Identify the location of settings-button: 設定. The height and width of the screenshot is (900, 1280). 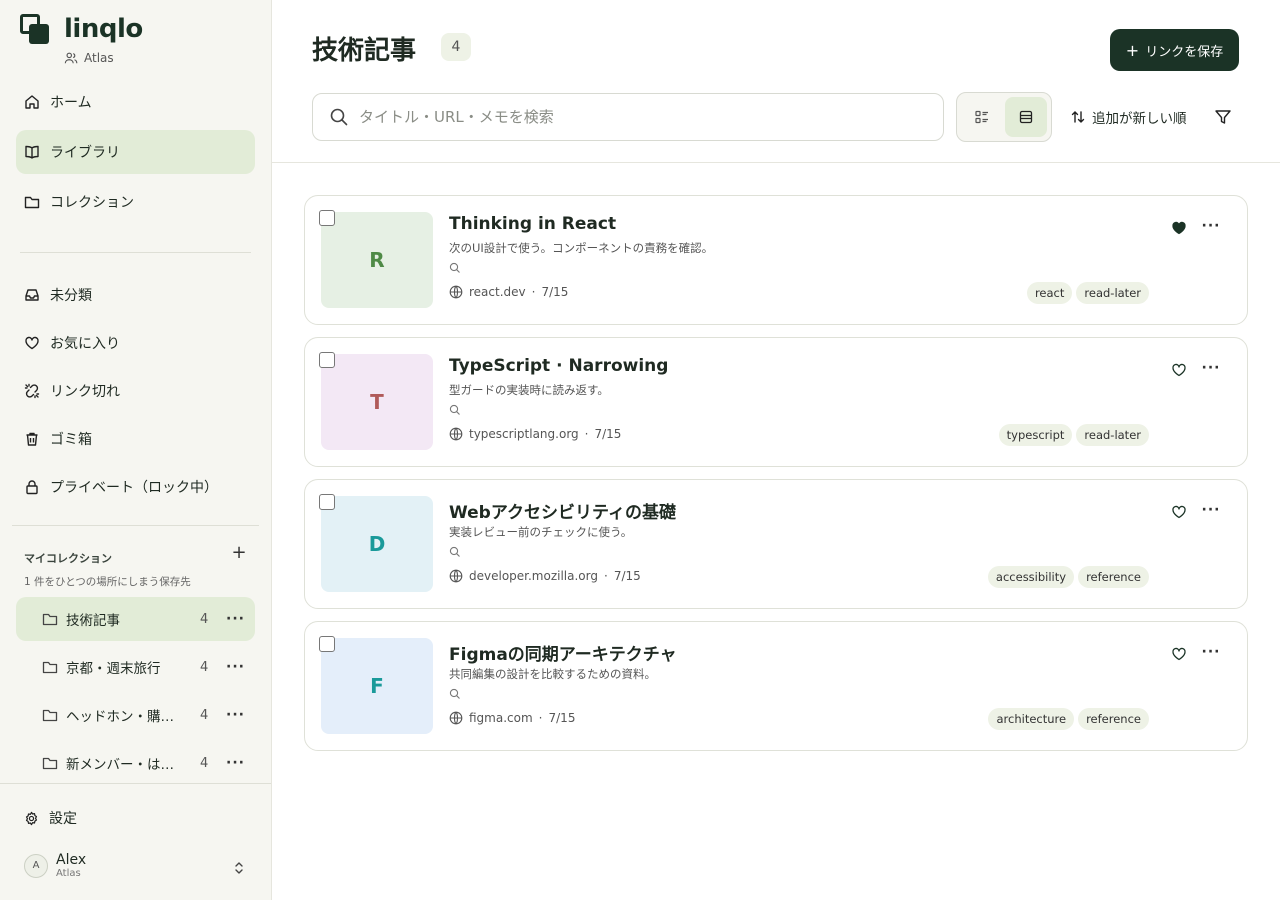
(50, 818).